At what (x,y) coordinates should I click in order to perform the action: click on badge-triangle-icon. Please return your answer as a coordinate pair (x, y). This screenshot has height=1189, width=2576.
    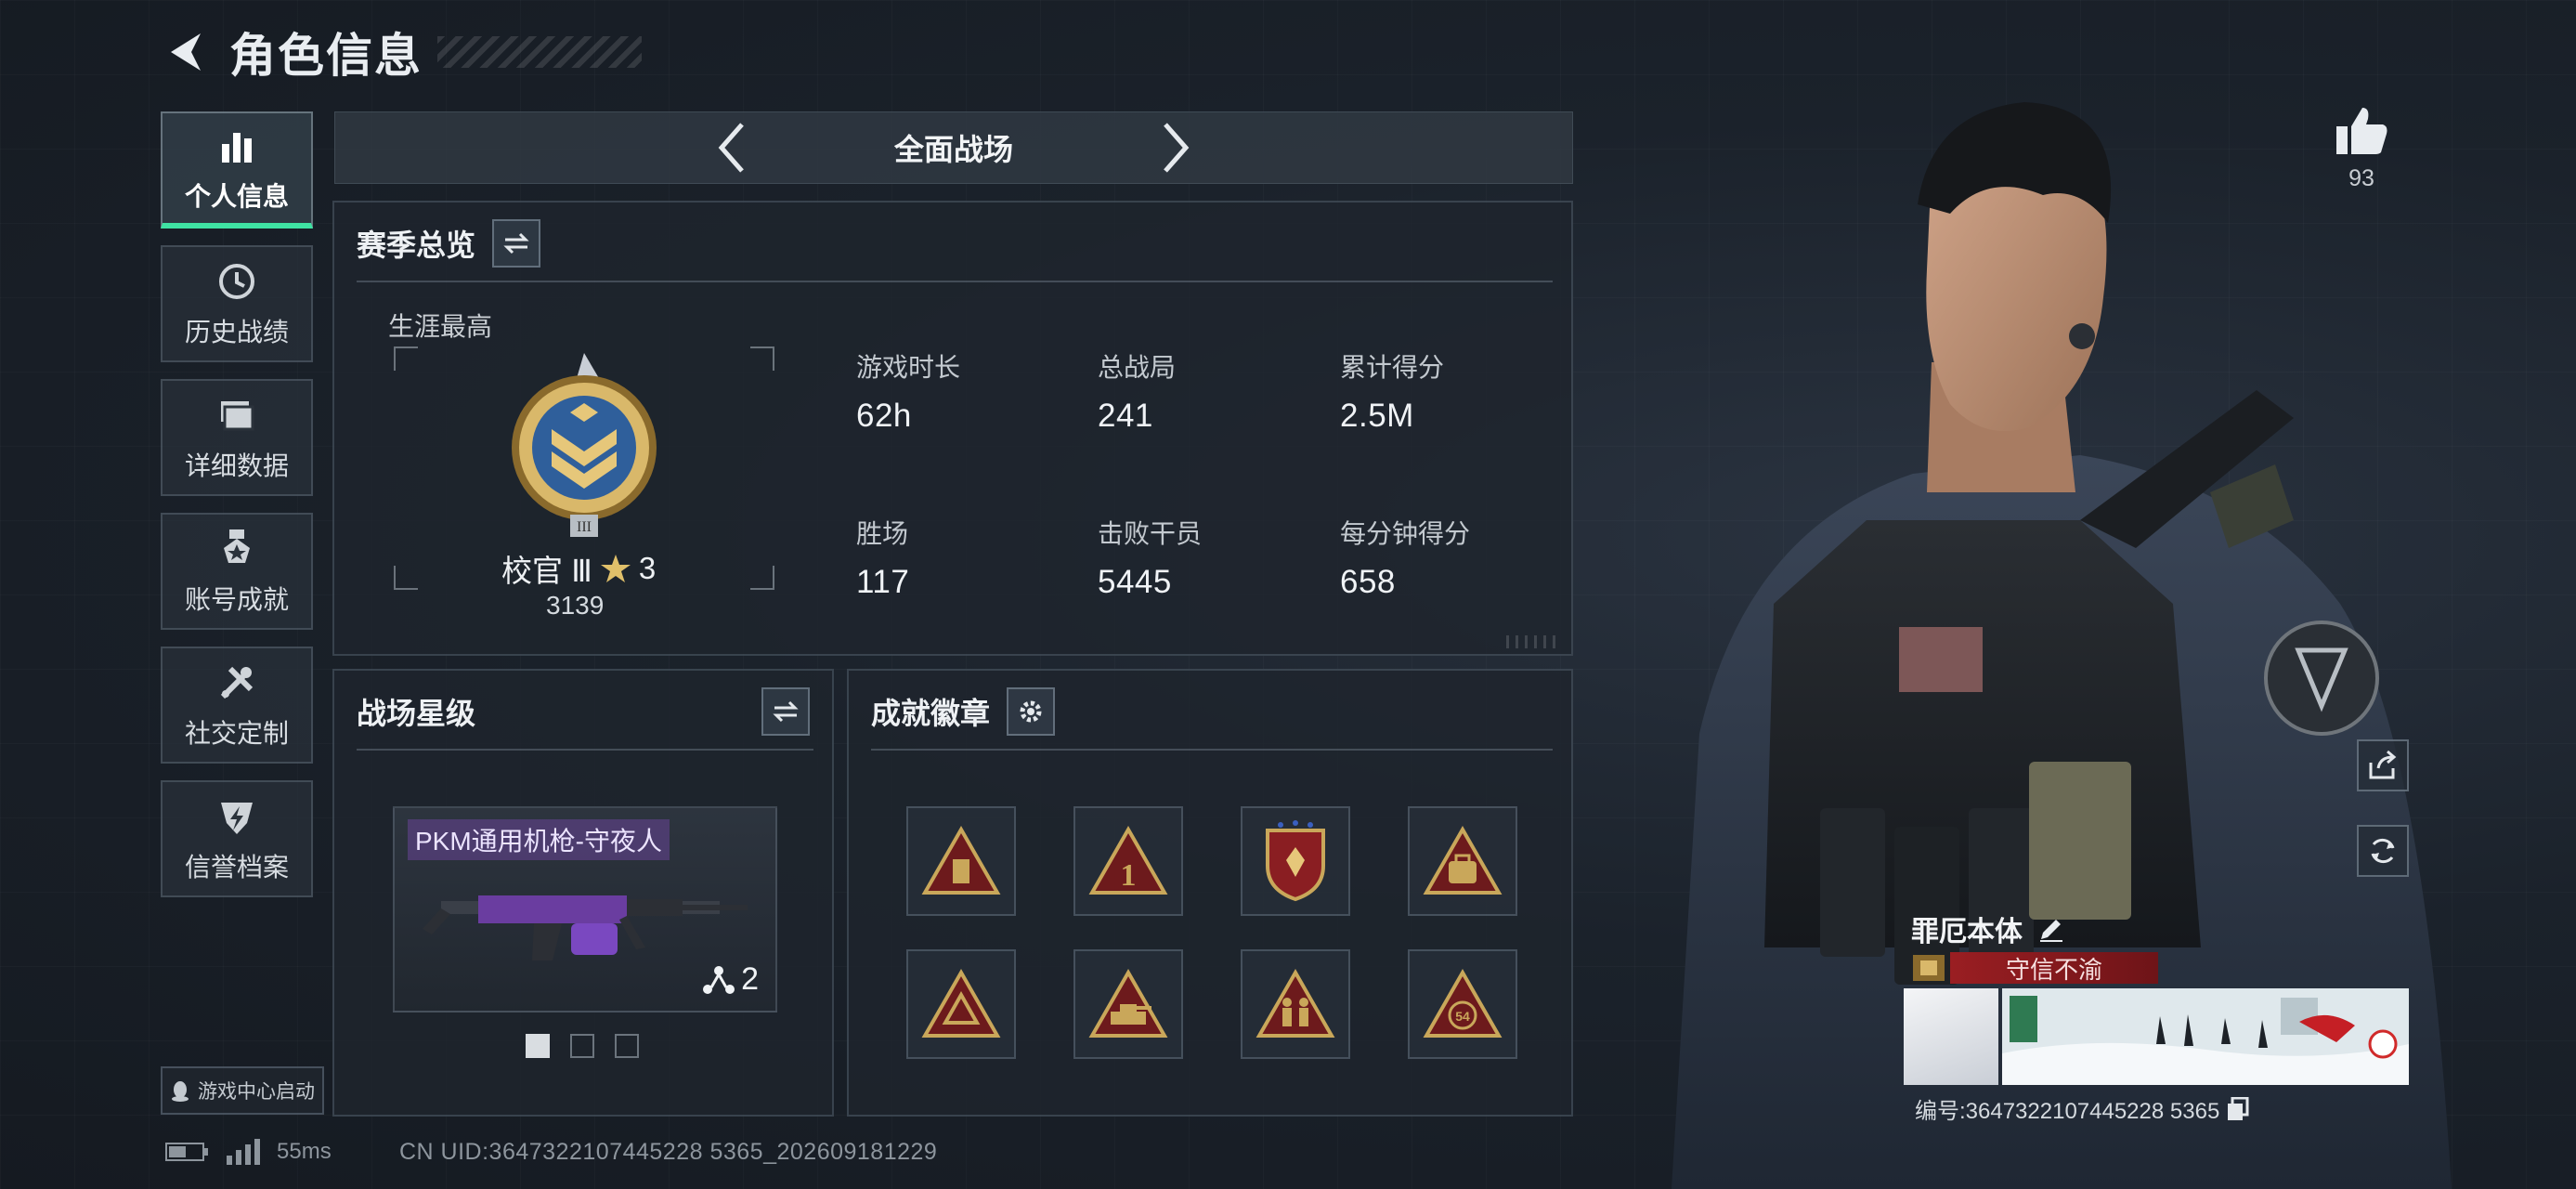
    Looking at the image, I should click on (961, 1003).